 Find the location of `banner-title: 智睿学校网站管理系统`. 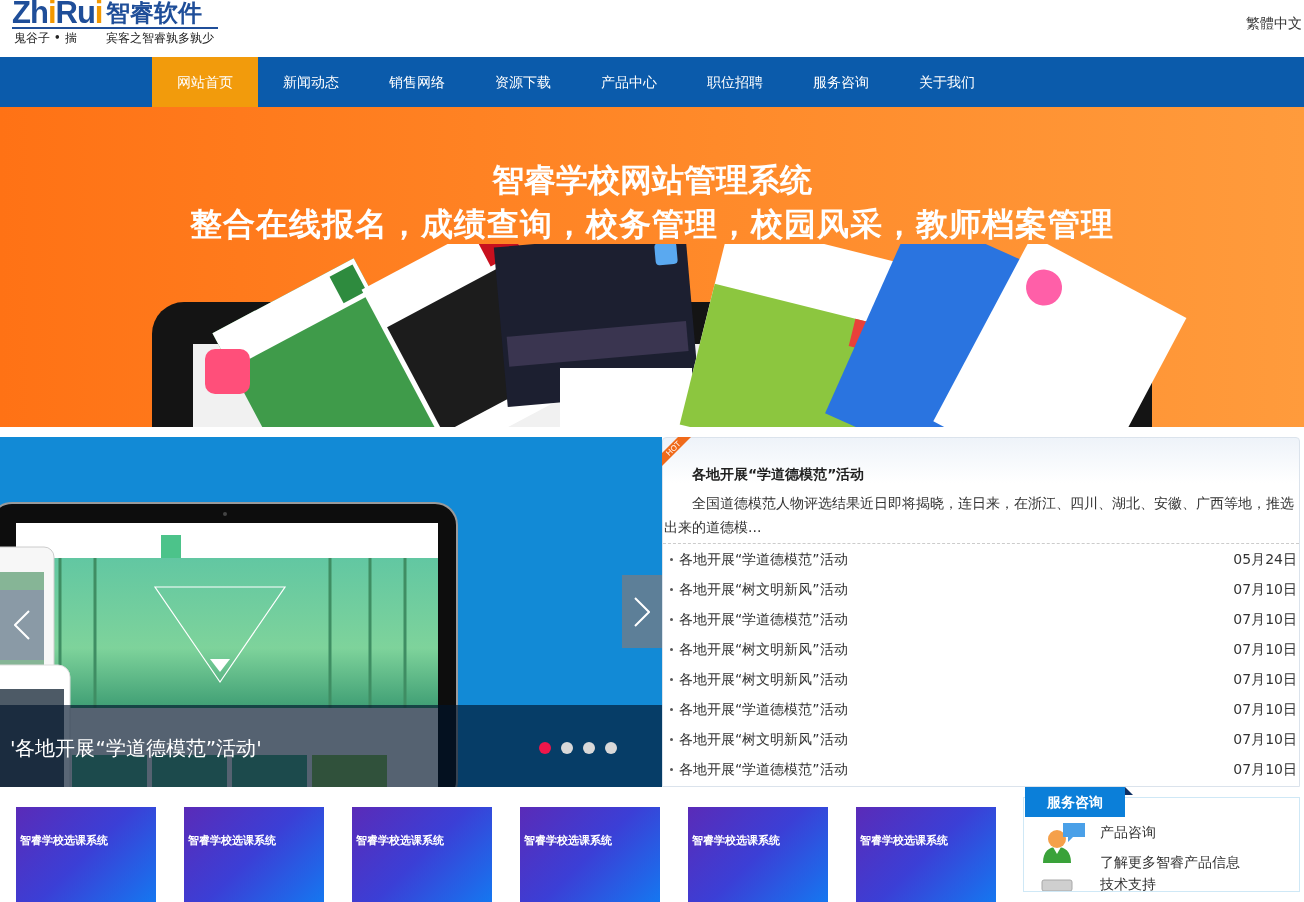

banner-title: 智睿学校网站管理系统 is located at coordinates (652, 180).